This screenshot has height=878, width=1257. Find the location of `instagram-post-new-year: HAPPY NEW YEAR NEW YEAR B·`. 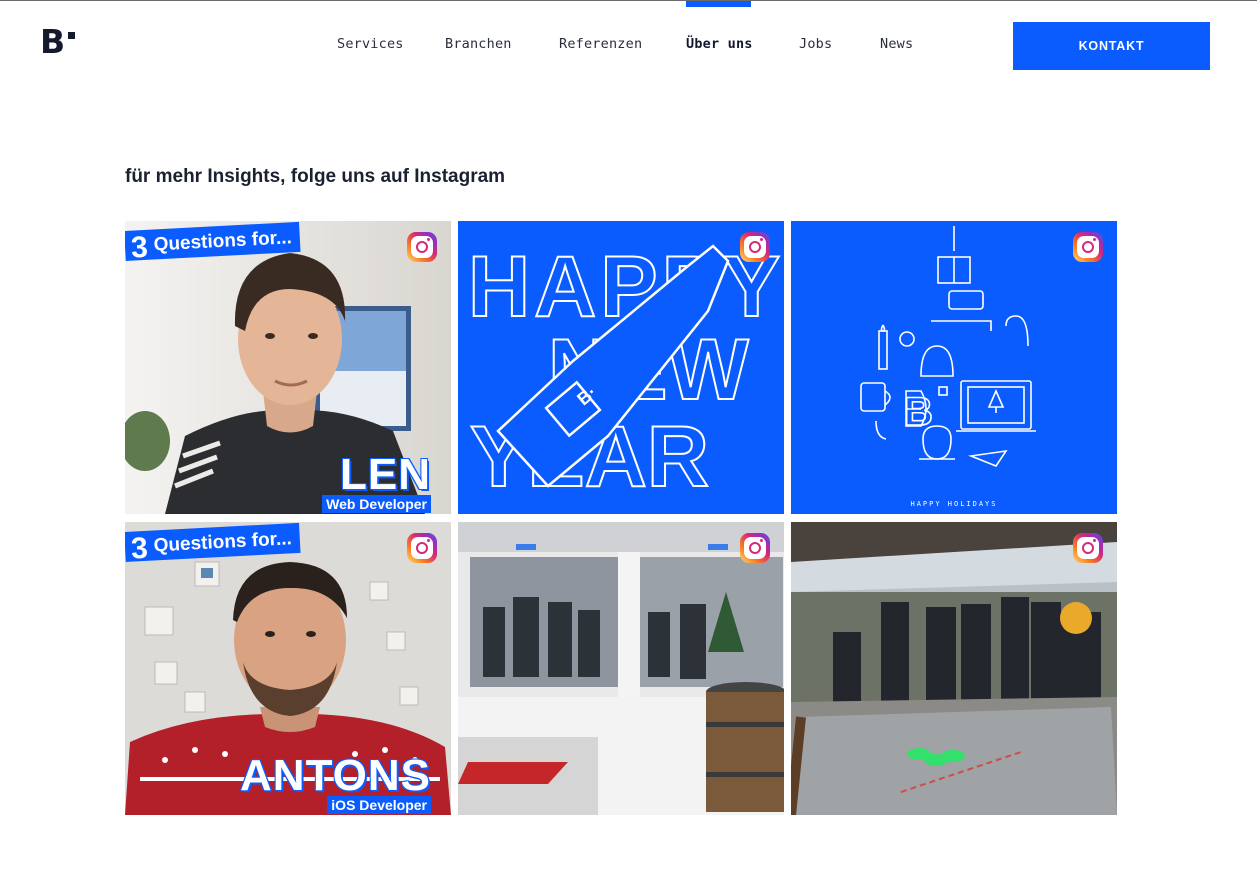

instagram-post-new-year: HAPPY NEW YEAR NEW YEAR B· is located at coordinates (621, 367).